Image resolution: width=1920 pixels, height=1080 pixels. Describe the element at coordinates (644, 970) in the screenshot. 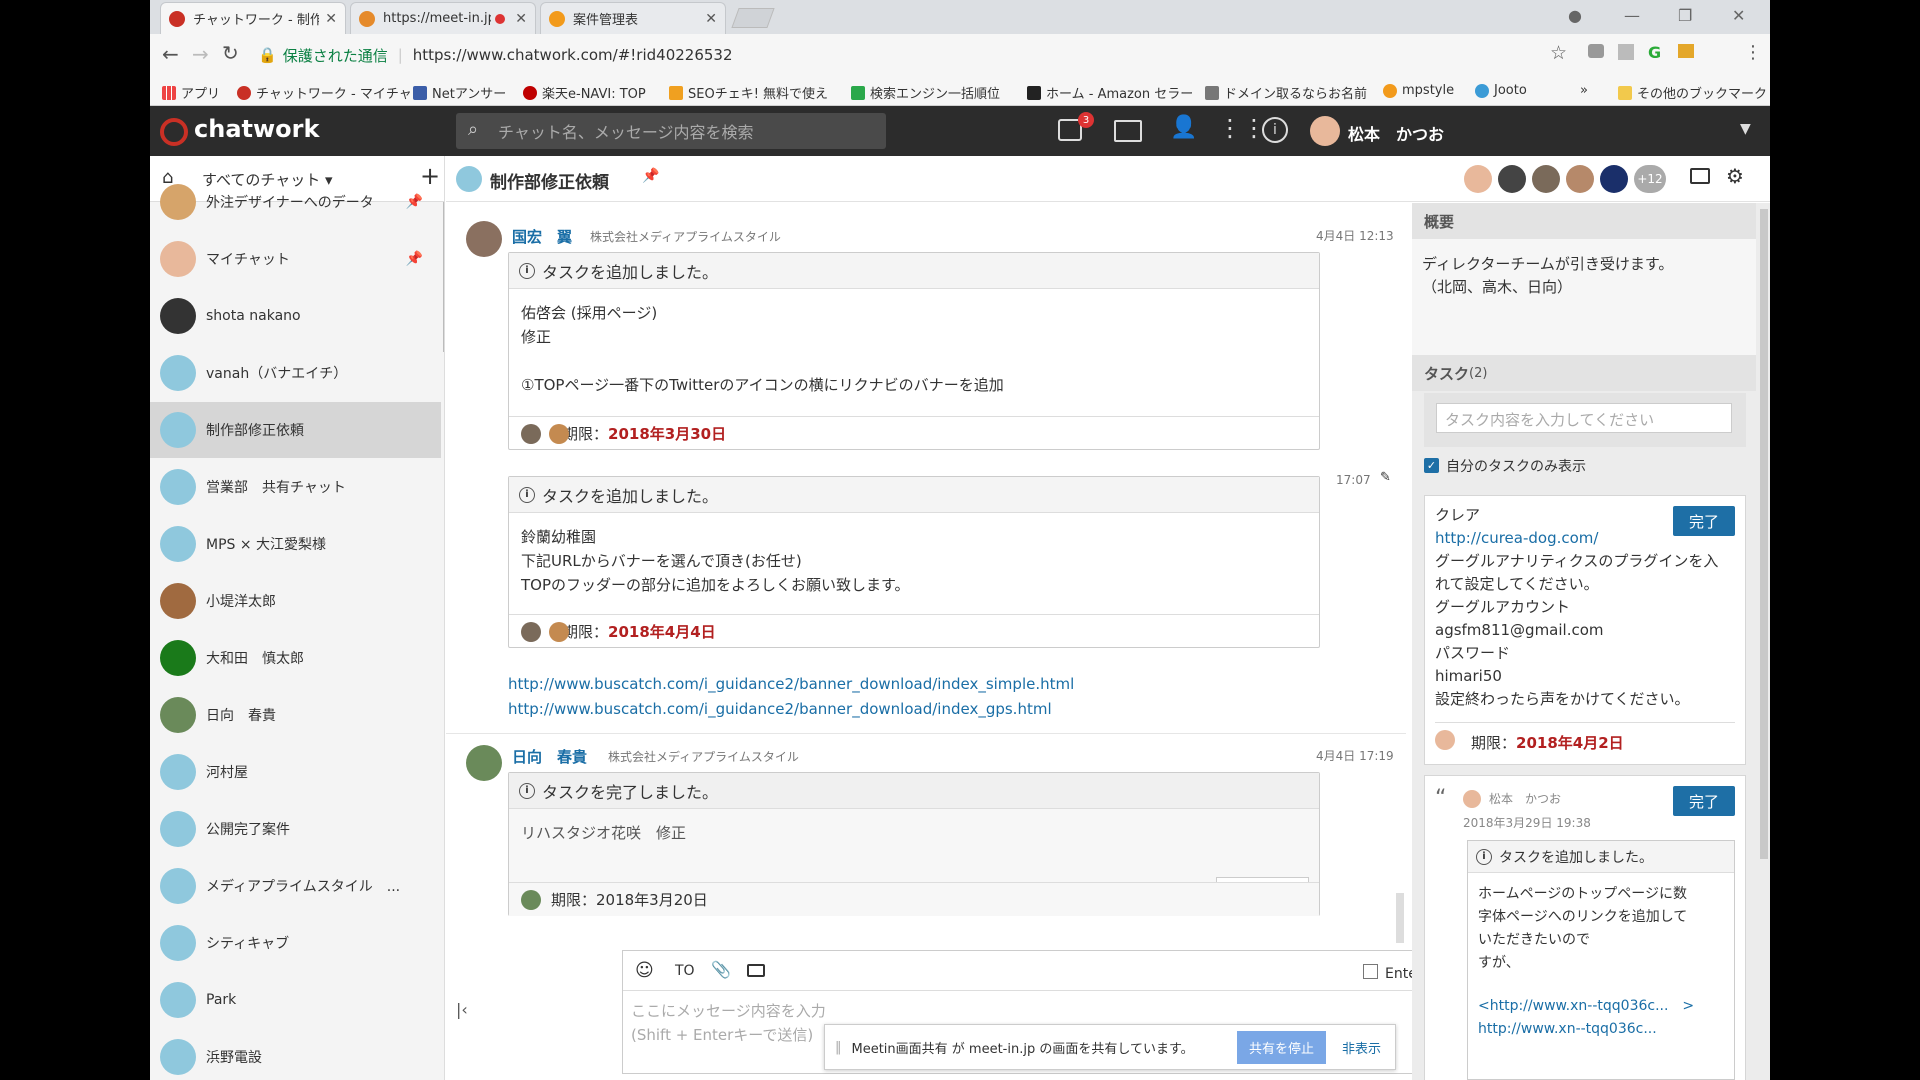

I see `emoji-icon: ☺` at that location.